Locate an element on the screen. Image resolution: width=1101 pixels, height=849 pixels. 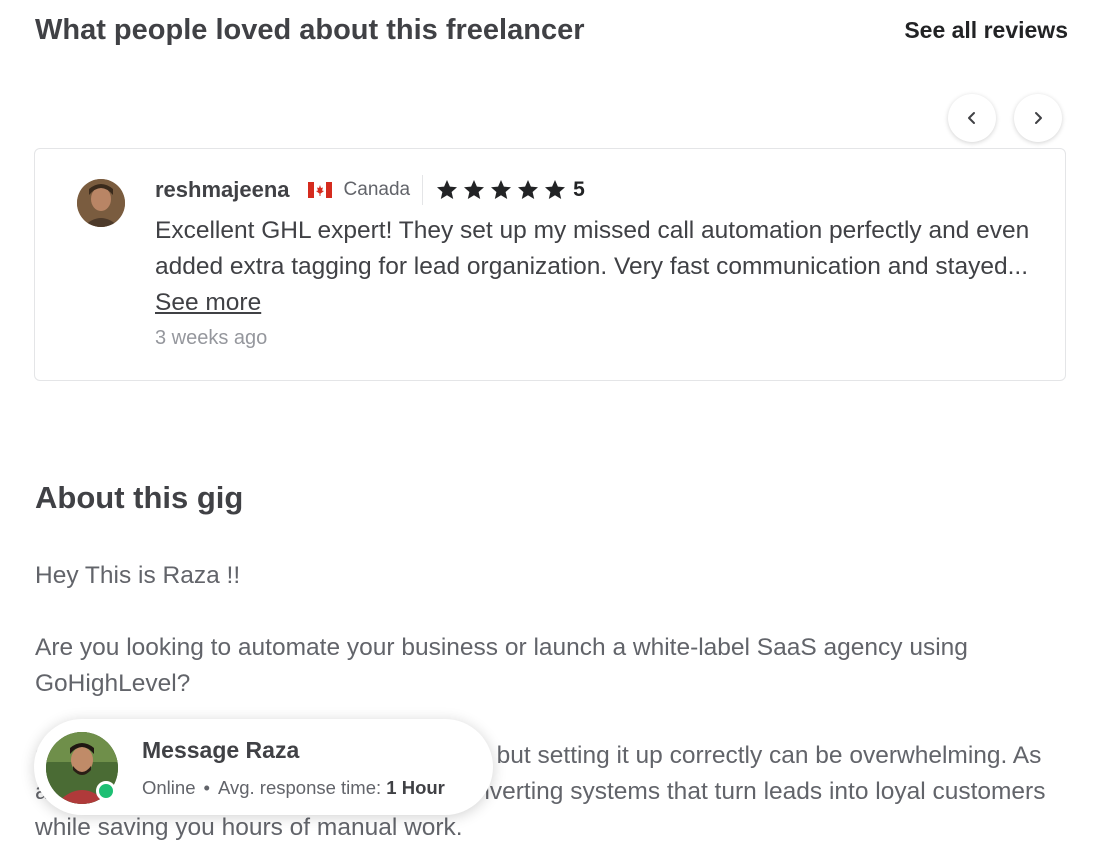
review-time-ago: 3 weeks ago is located at coordinates (211, 338).